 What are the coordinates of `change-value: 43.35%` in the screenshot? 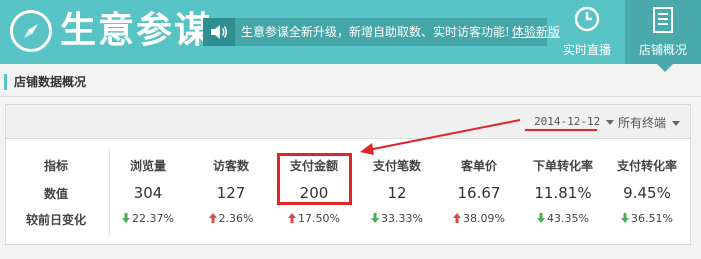 It's located at (568, 218).